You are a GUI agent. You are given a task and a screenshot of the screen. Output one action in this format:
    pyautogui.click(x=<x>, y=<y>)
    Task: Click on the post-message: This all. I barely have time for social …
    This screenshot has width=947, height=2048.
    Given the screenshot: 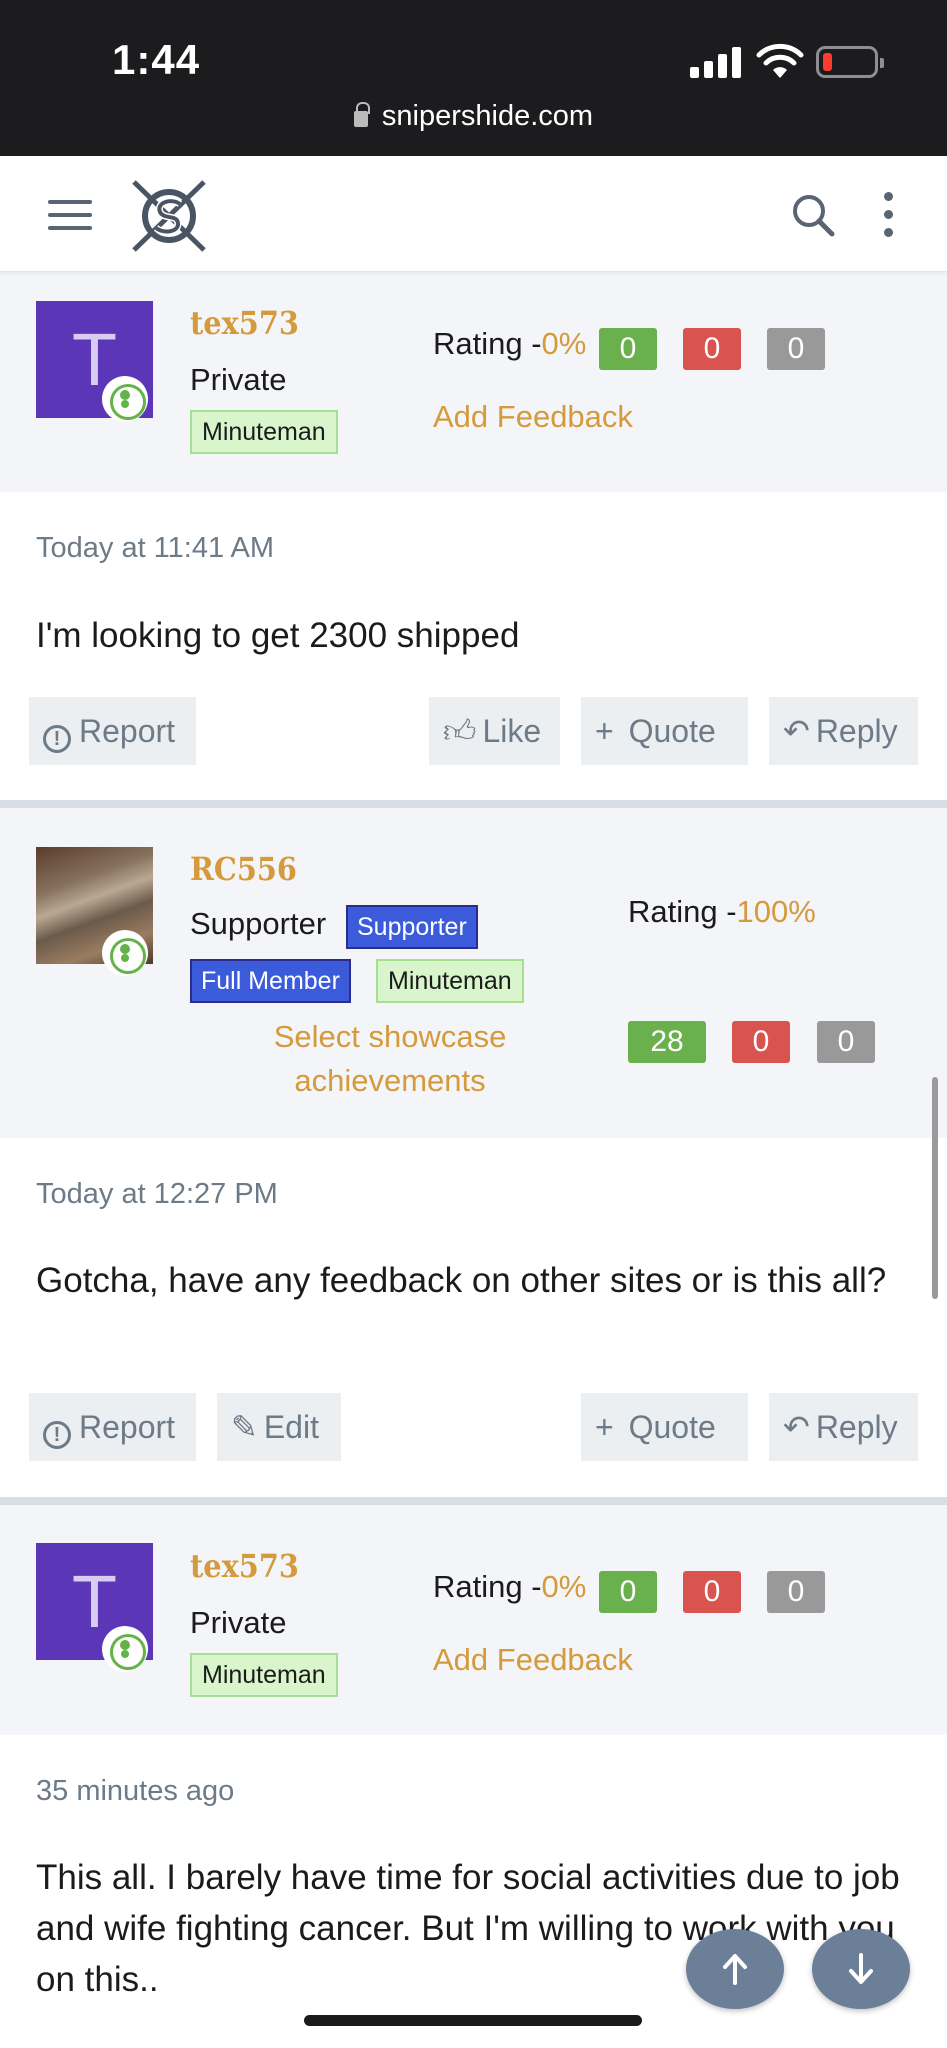 What is the action you would take?
    pyautogui.click(x=468, y=1928)
    